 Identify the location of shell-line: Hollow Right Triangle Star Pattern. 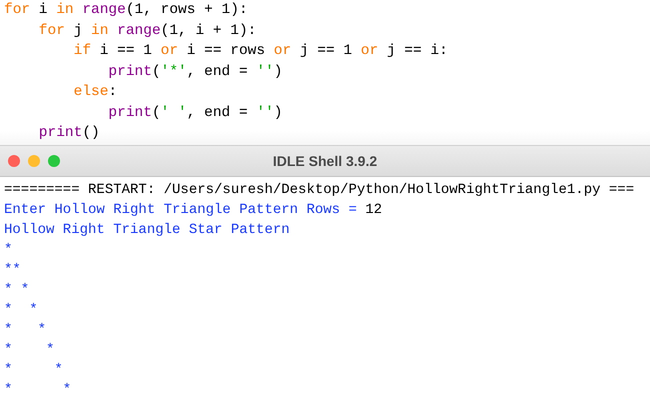
(147, 230).